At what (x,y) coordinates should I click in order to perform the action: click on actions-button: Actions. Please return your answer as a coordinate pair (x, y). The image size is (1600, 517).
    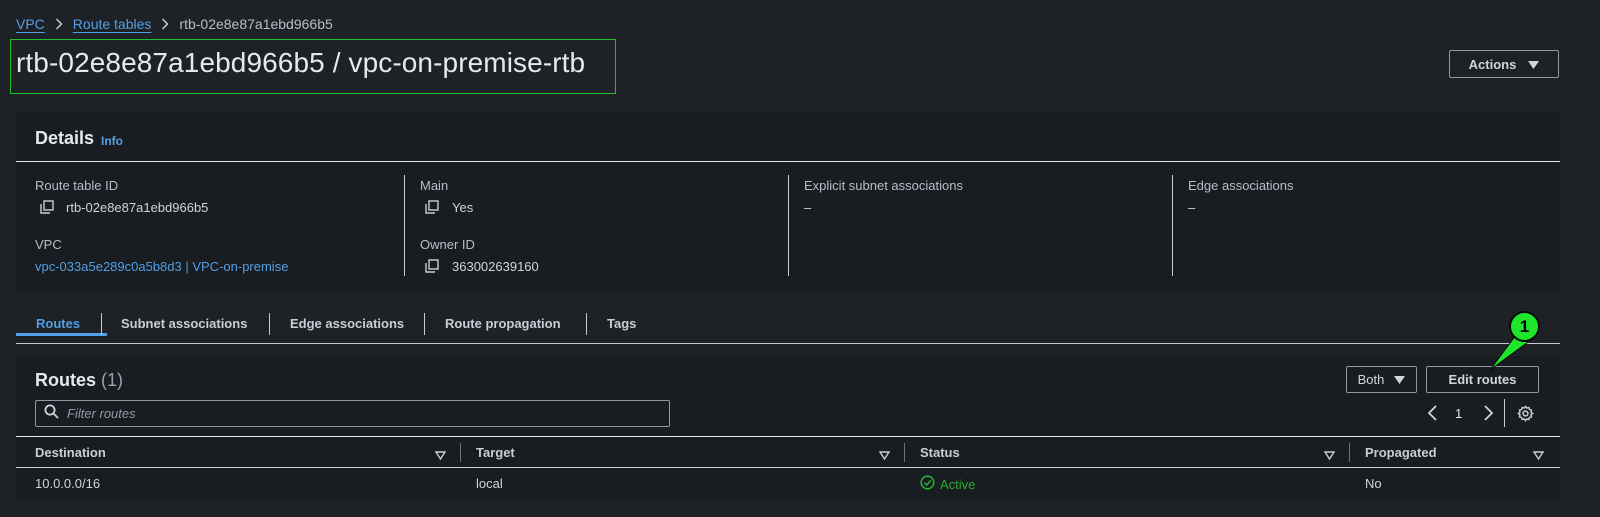
    Looking at the image, I should click on (1504, 64).